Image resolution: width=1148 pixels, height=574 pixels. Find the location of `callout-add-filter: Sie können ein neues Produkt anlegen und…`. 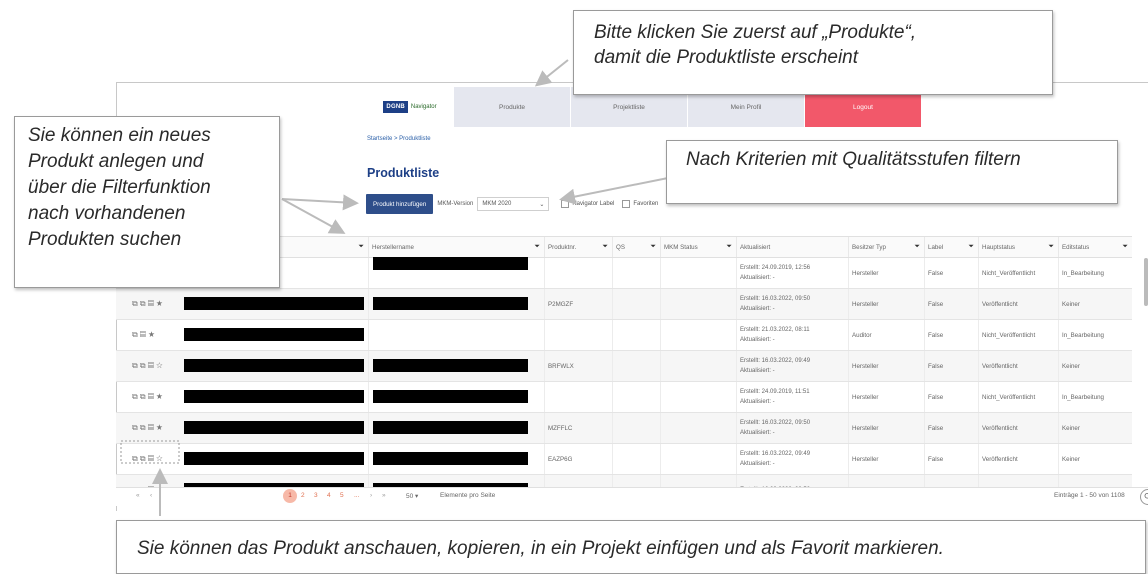

callout-add-filter: Sie können ein neues Produkt anlegen und… is located at coordinates (147, 202).